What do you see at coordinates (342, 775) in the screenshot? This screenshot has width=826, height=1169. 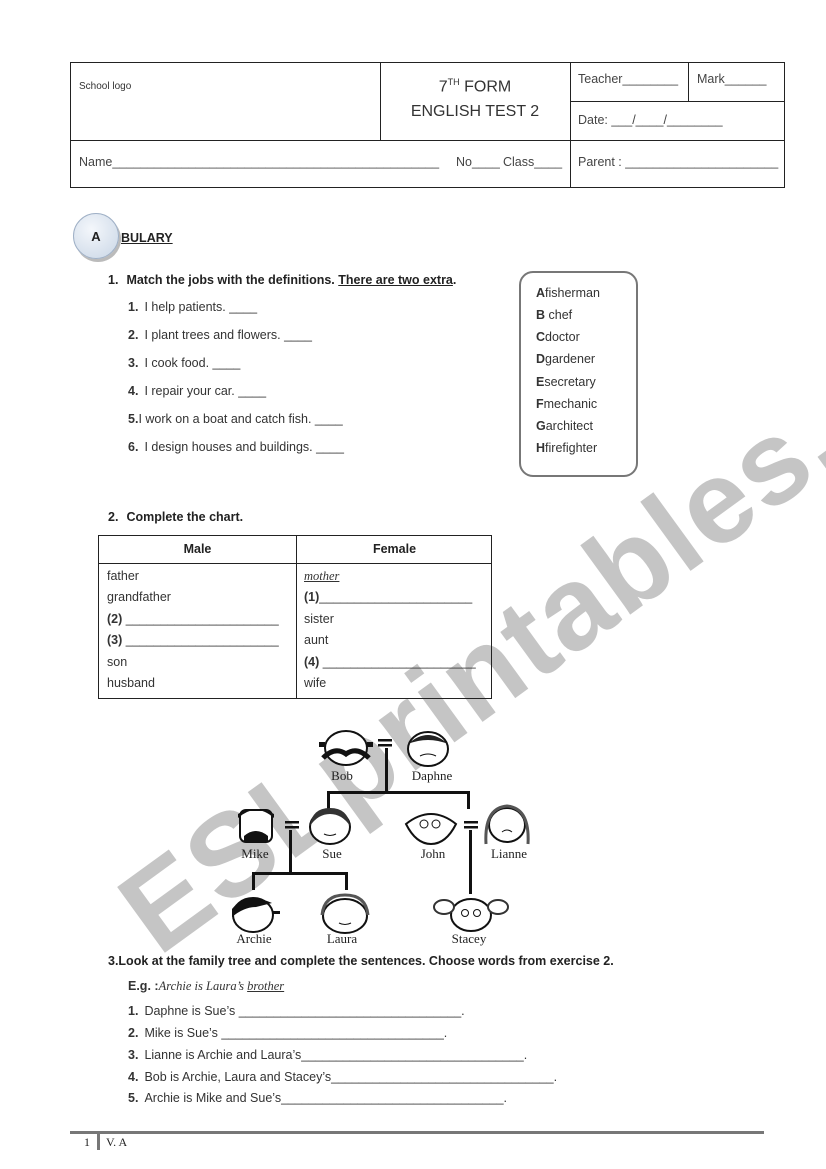 I see `tree-name-bob: Bob` at bounding box center [342, 775].